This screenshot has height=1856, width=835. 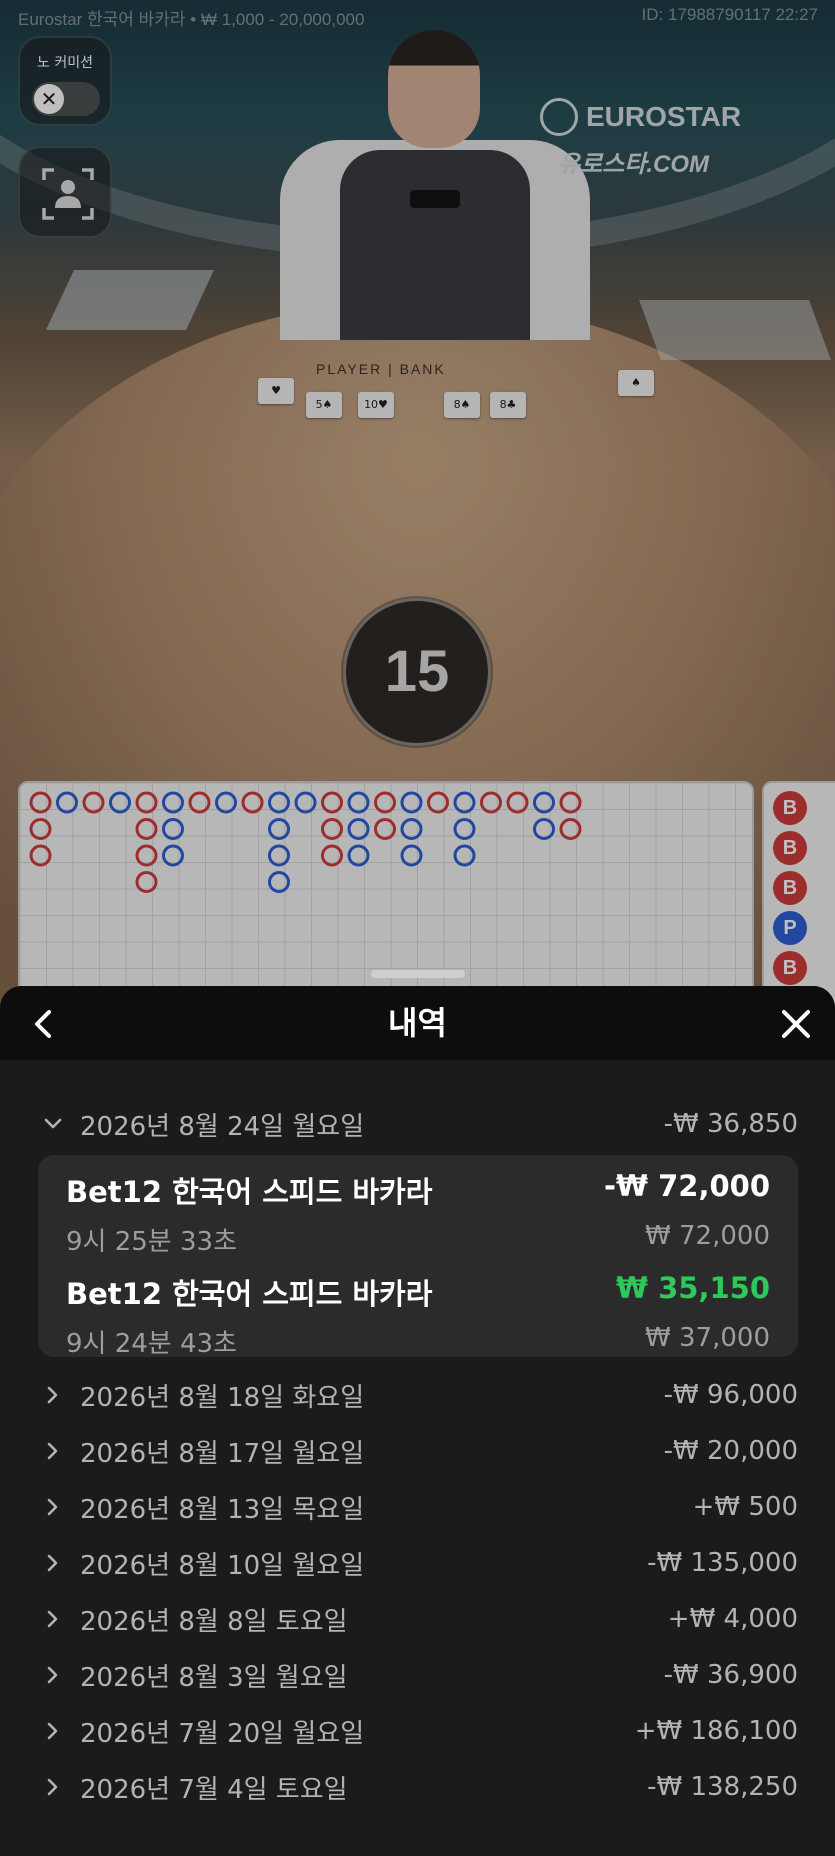 What do you see at coordinates (418, 1395) in the screenshot?
I see `history-day-row: 2026년 8월 18일 화요일 -₩ 96,000` at bounding box center [418, 1395].